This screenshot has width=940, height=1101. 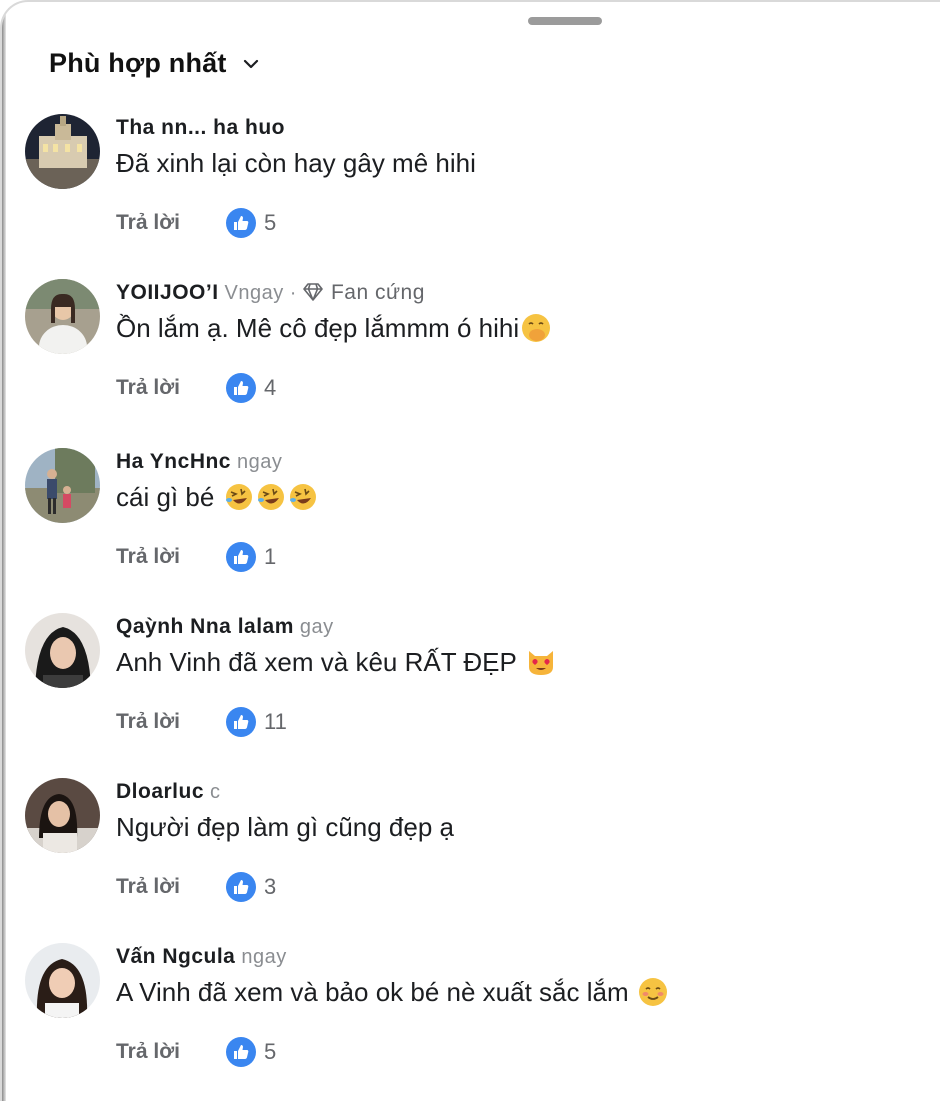 What do you see at coordinates (270, 387) in the screenshot?
I see `like-count: 4` at bounding box center [270, 387].